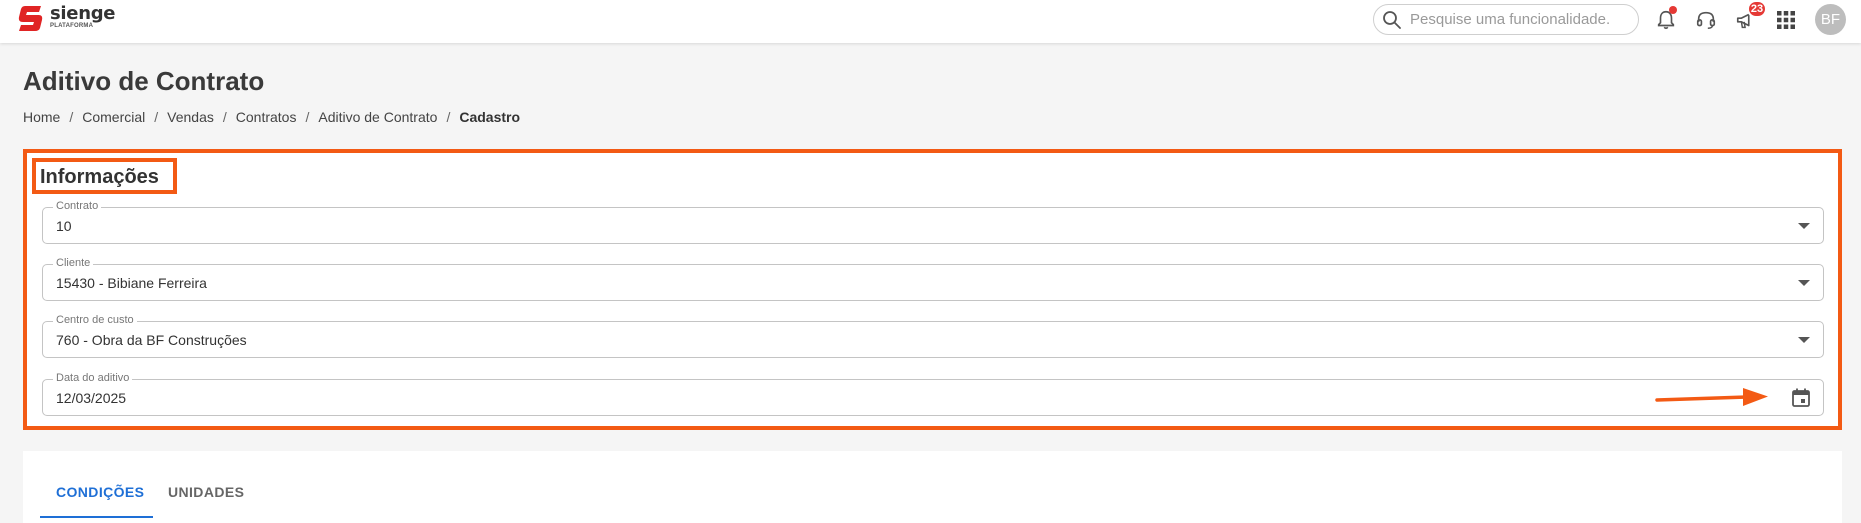  What do you see at coordinates (1801, 398) in the screenshot?
I see `calendar-icon` at bounding box center [1801, 398].